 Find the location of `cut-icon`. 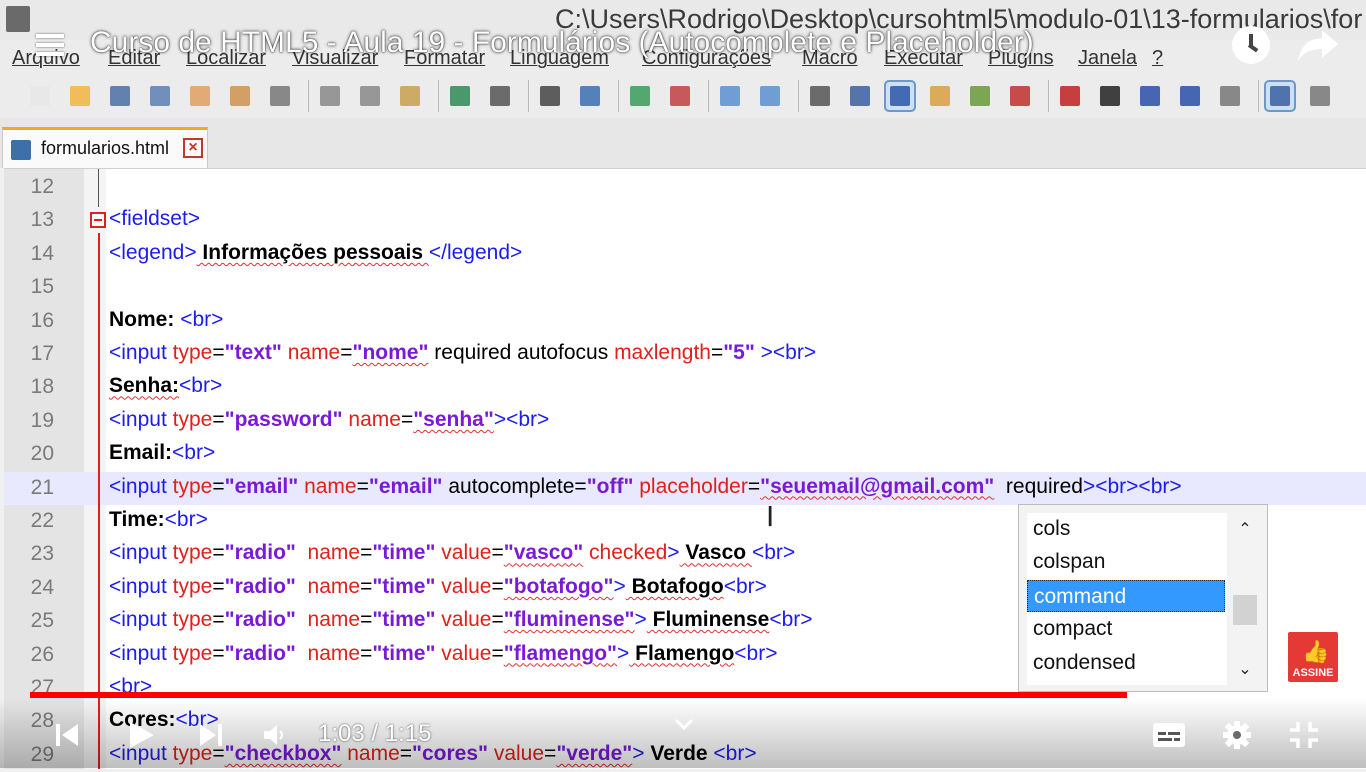

cut-icon is located at coordinates (330, 96).